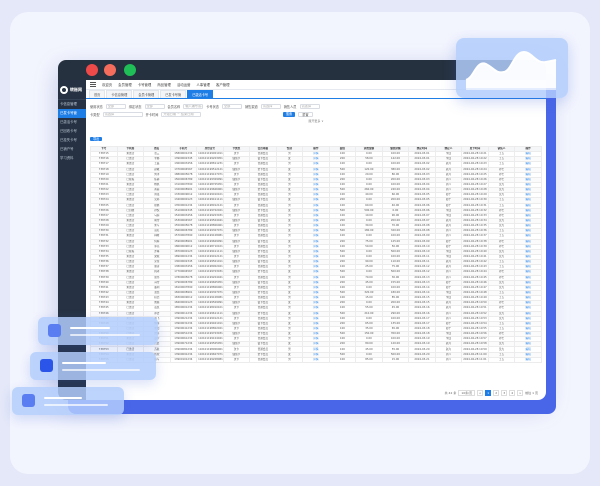 The width and height of the screenshot is (600, 486). What do you see at coordinates (72, 140) in the screenshot?
I see `sidebar-item: 已挂失卡号` at bounding box center [72, 140].